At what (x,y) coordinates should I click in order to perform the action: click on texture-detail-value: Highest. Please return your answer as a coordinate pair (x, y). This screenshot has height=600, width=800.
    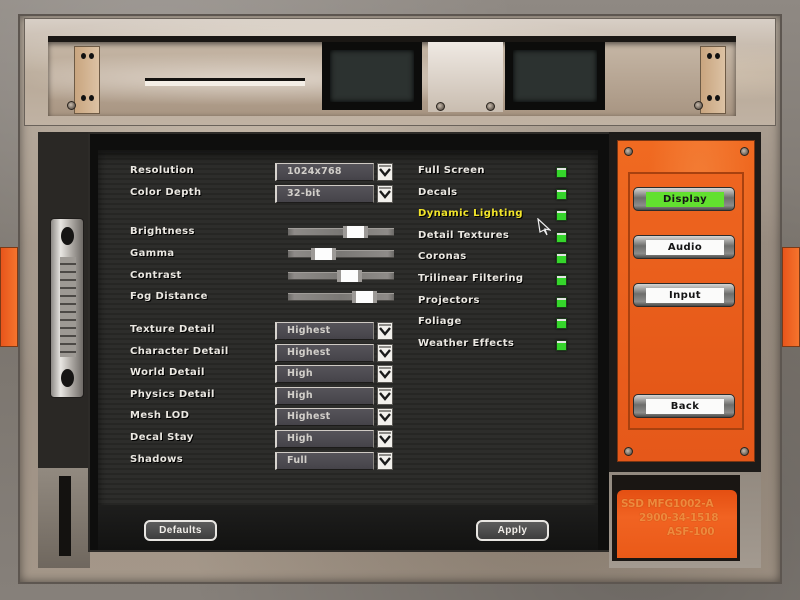
    Looking at the image, I should click on (309, 330).